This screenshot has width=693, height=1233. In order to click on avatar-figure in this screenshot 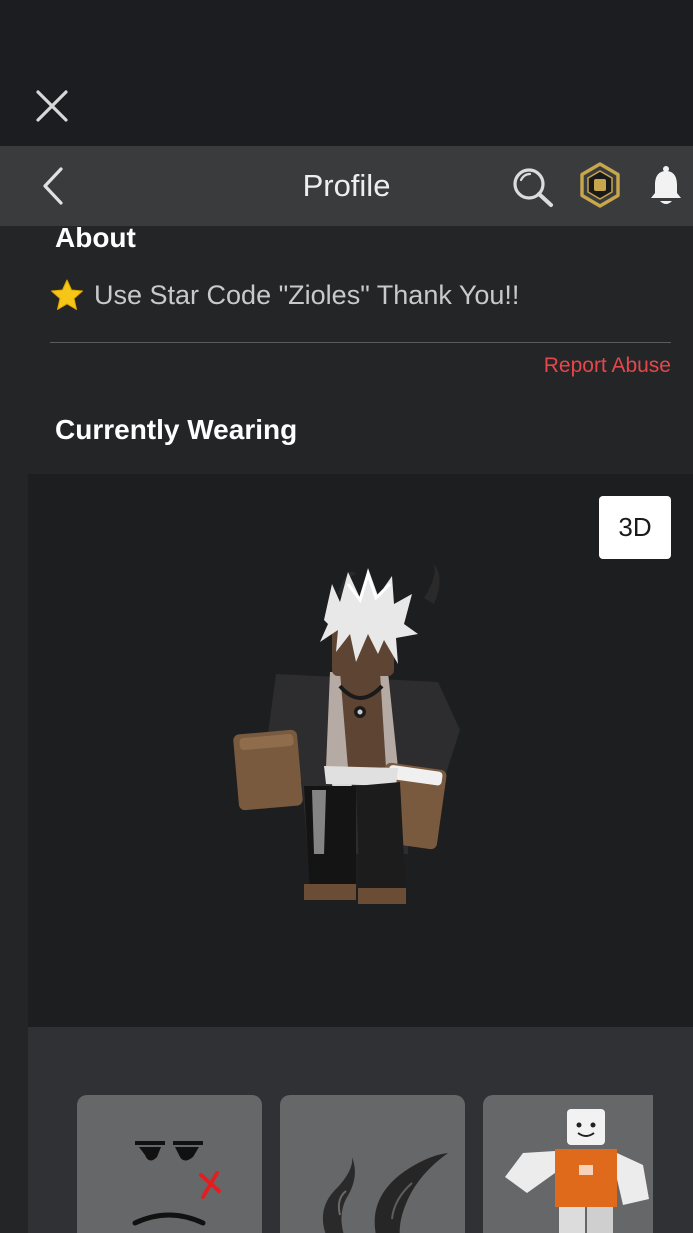, I will do `click(346, 733)`.